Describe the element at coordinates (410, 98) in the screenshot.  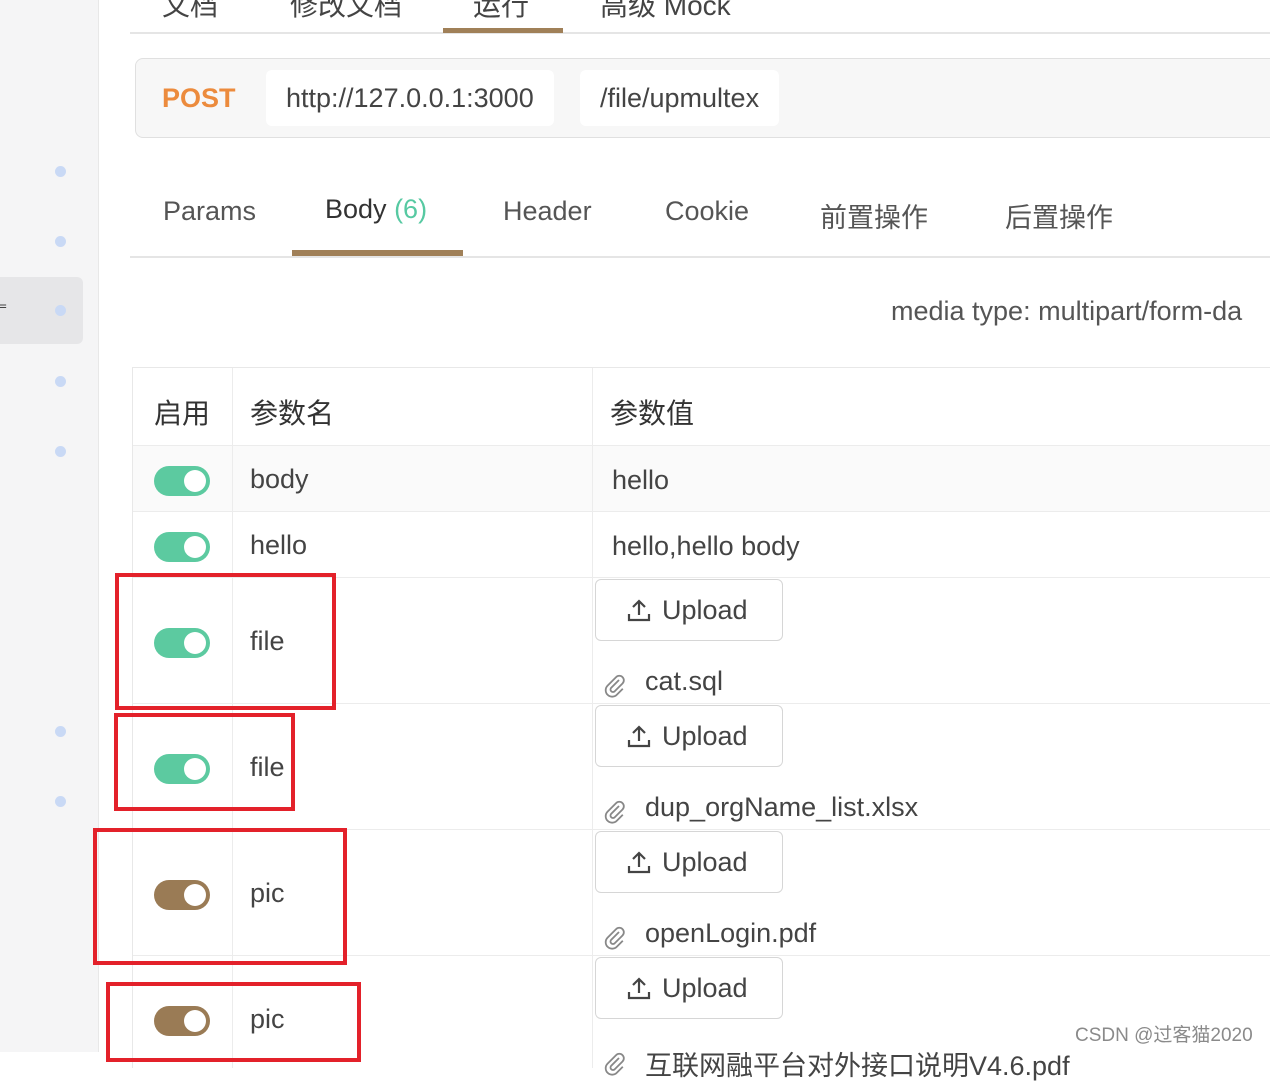
I see `base-url-field: http://127.0.0.1:3000` at that location.